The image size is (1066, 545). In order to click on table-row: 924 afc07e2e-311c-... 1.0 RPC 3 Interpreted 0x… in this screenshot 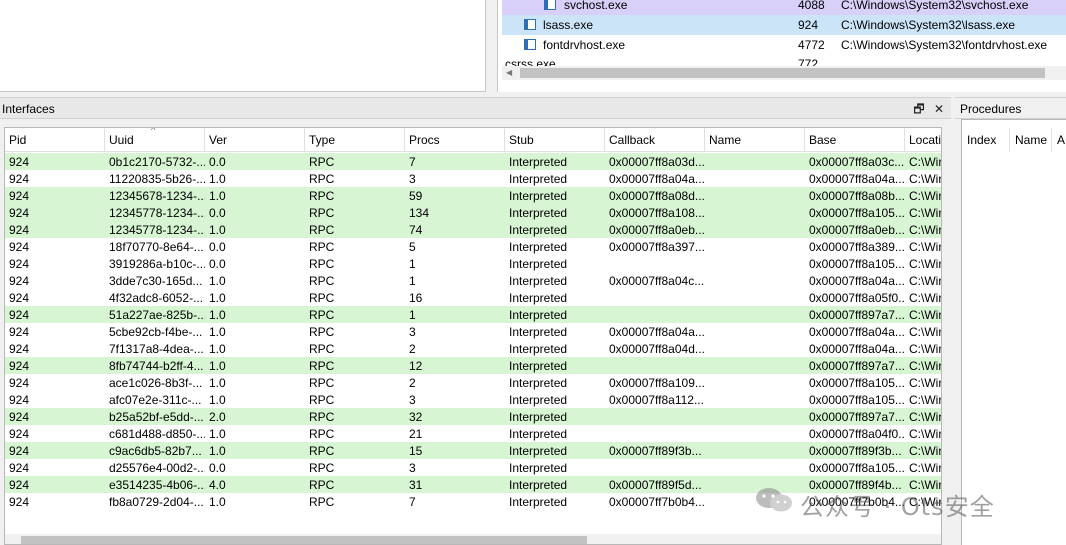, I will do `click(473, 399)`.